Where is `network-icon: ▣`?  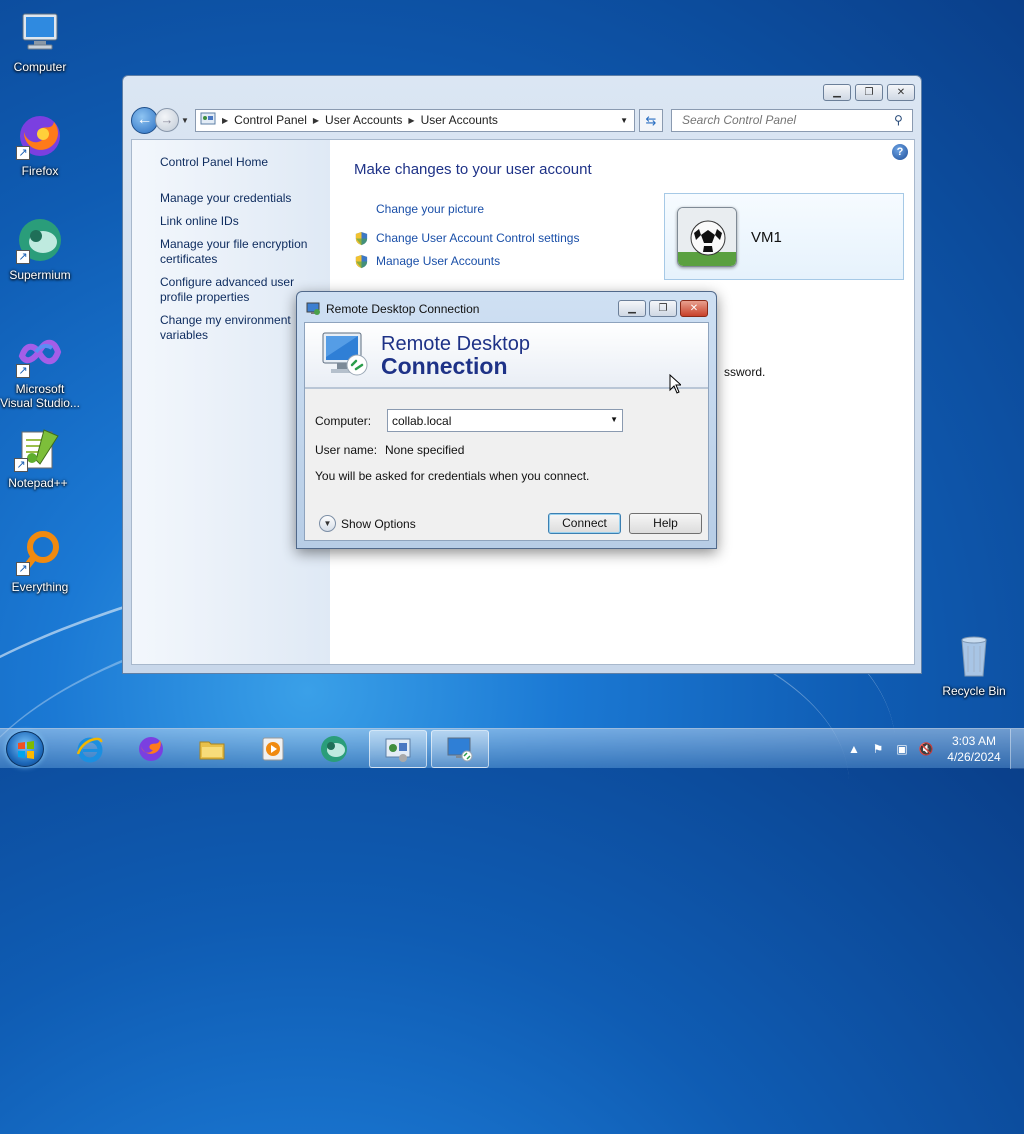
network-icon: ▣ is located at coordinates (902, 749).